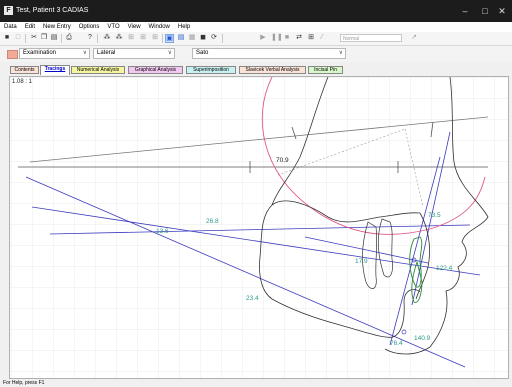 This screenshot has width=512, height=387. I want to click on menu-help: Help, so click(184, 27).